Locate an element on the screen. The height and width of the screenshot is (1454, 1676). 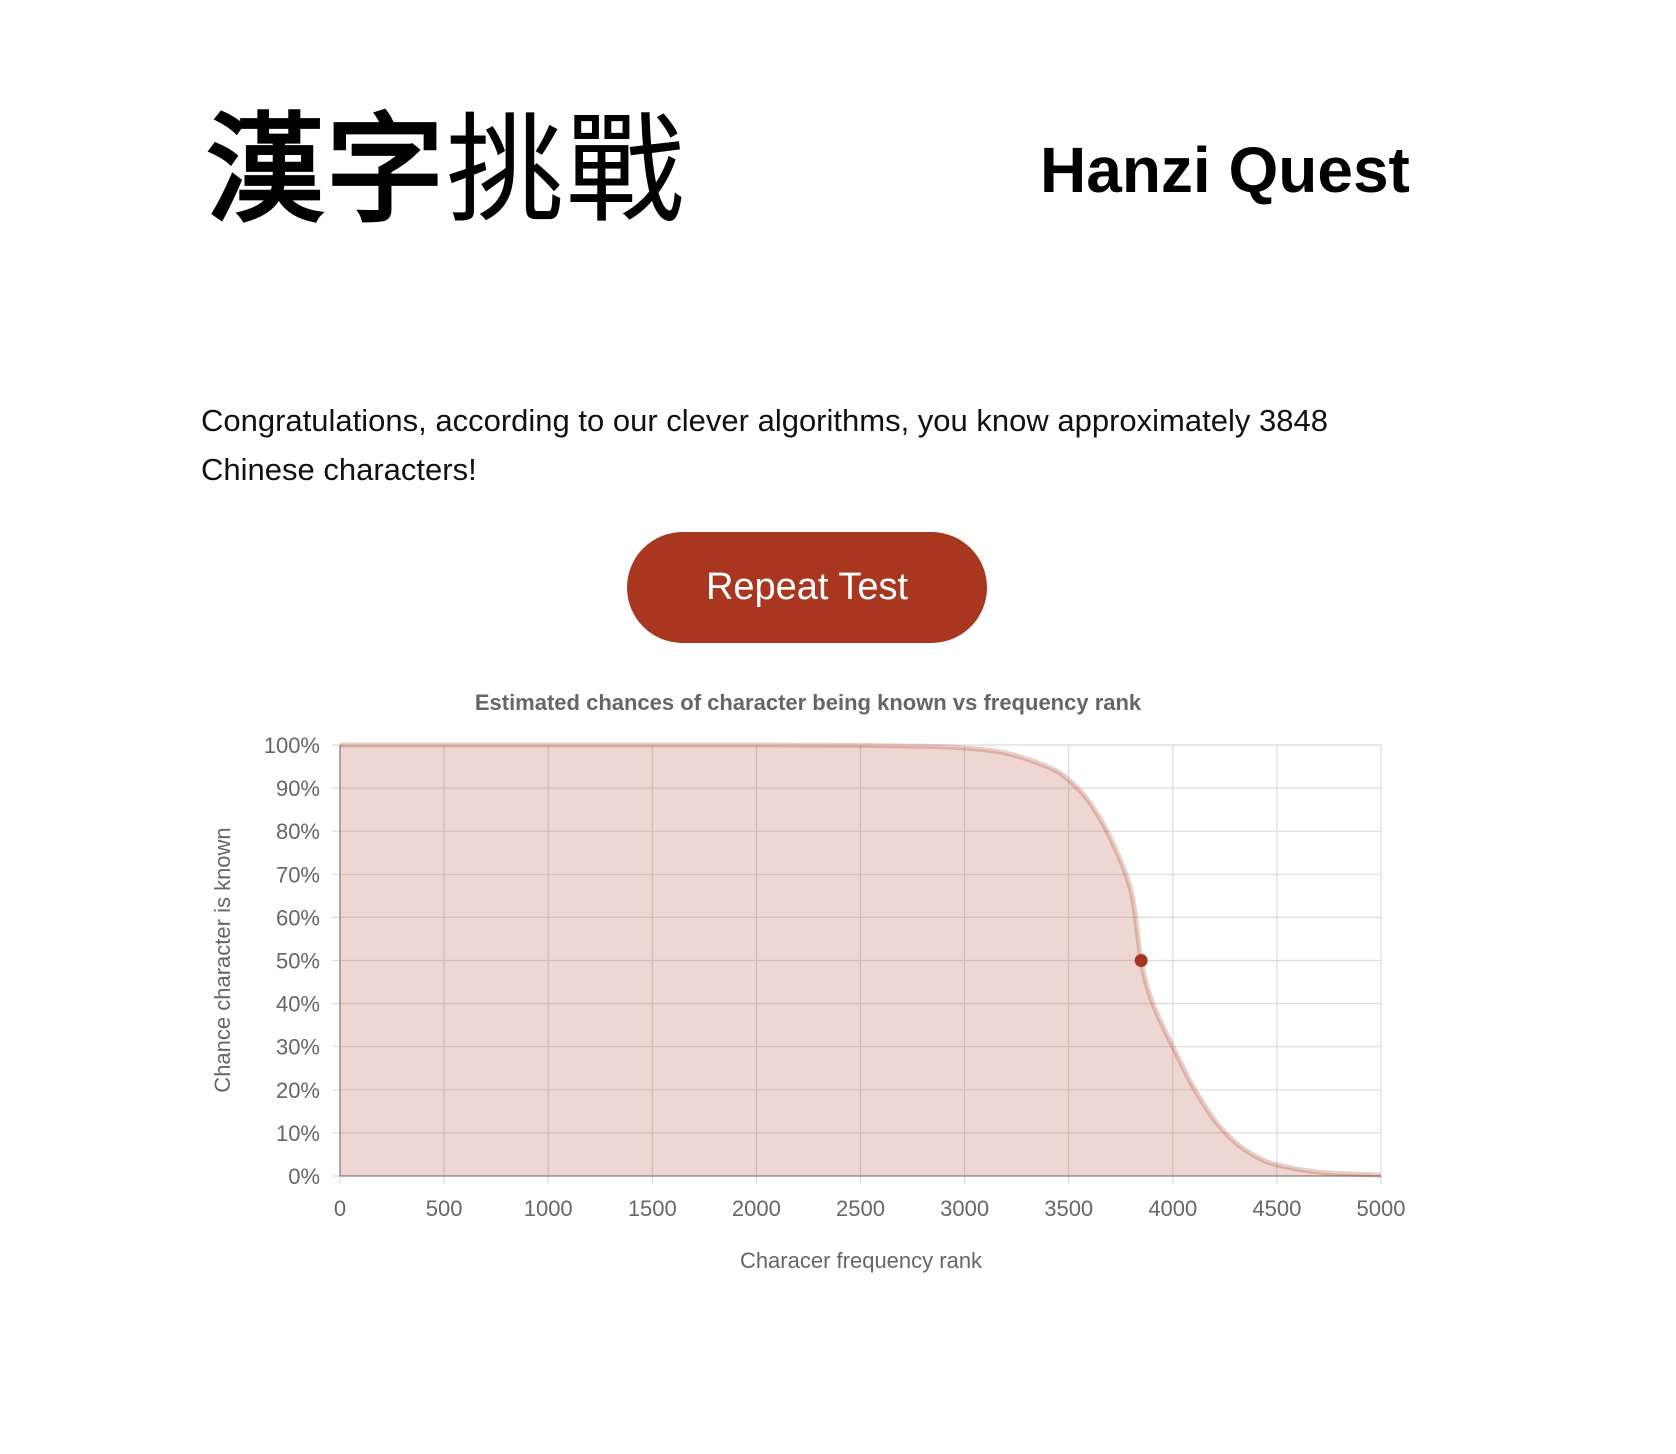
site-logo: 漢字挑戰 is located at coordinates (446, 170).